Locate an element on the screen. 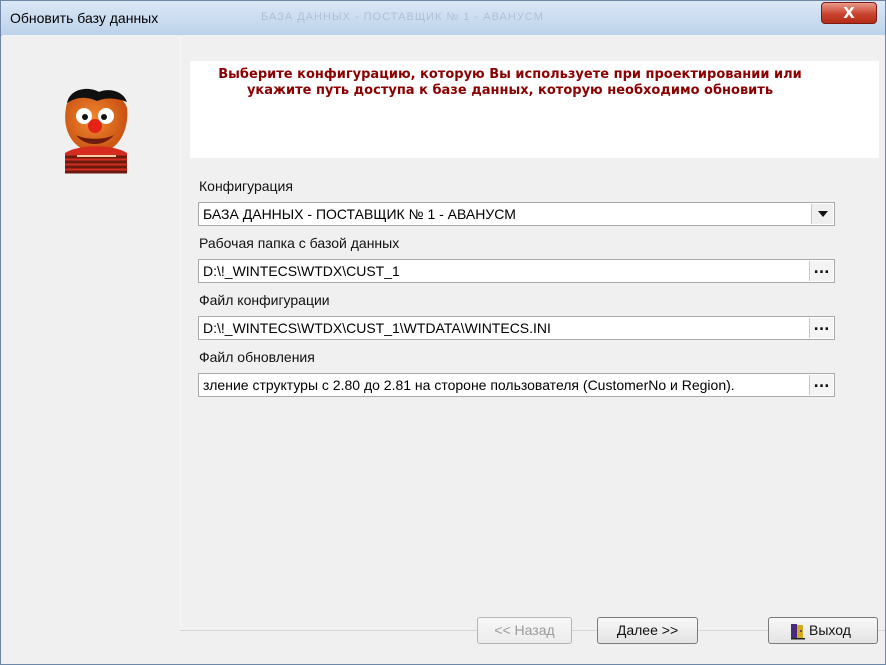 The width and height of the screenshot is (886, 665). close-button: X is located at coordinates (849, 13).